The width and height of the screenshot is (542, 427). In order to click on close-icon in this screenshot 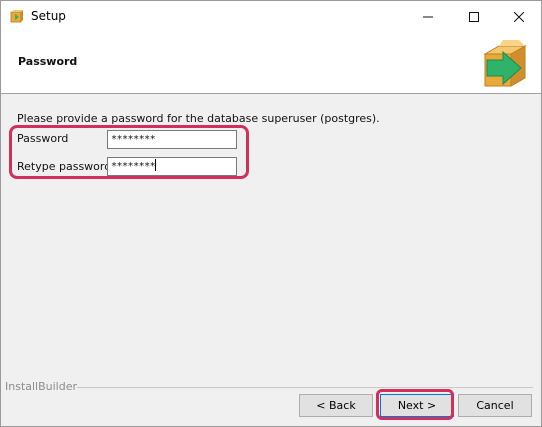, I will do `click(519, 16)`.